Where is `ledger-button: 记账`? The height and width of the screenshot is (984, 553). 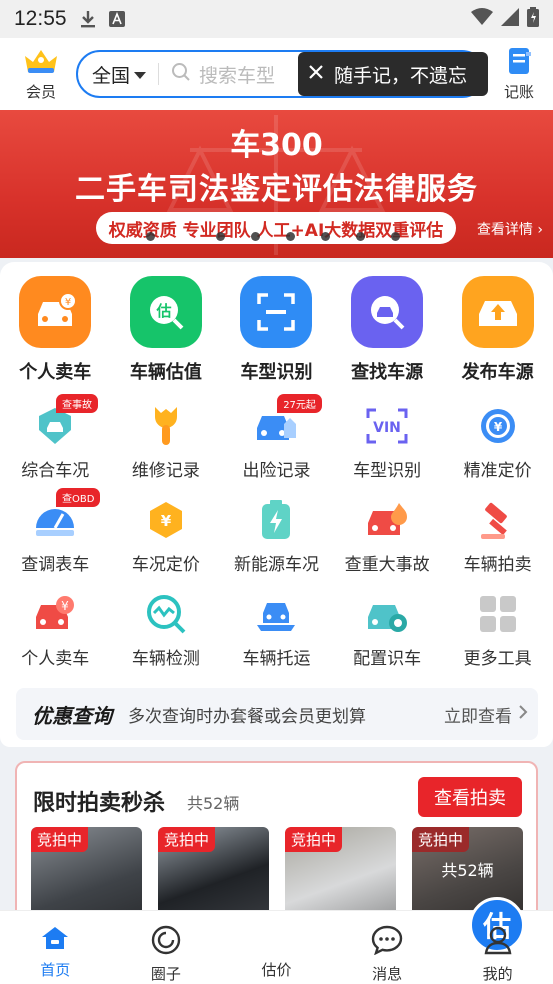
ledger-button: 记账 is located at coordinates (519, 74).